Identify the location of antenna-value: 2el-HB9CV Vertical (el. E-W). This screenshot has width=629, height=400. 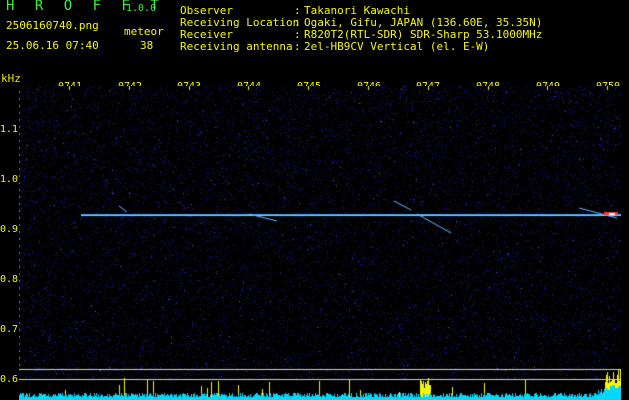
(397, 46).